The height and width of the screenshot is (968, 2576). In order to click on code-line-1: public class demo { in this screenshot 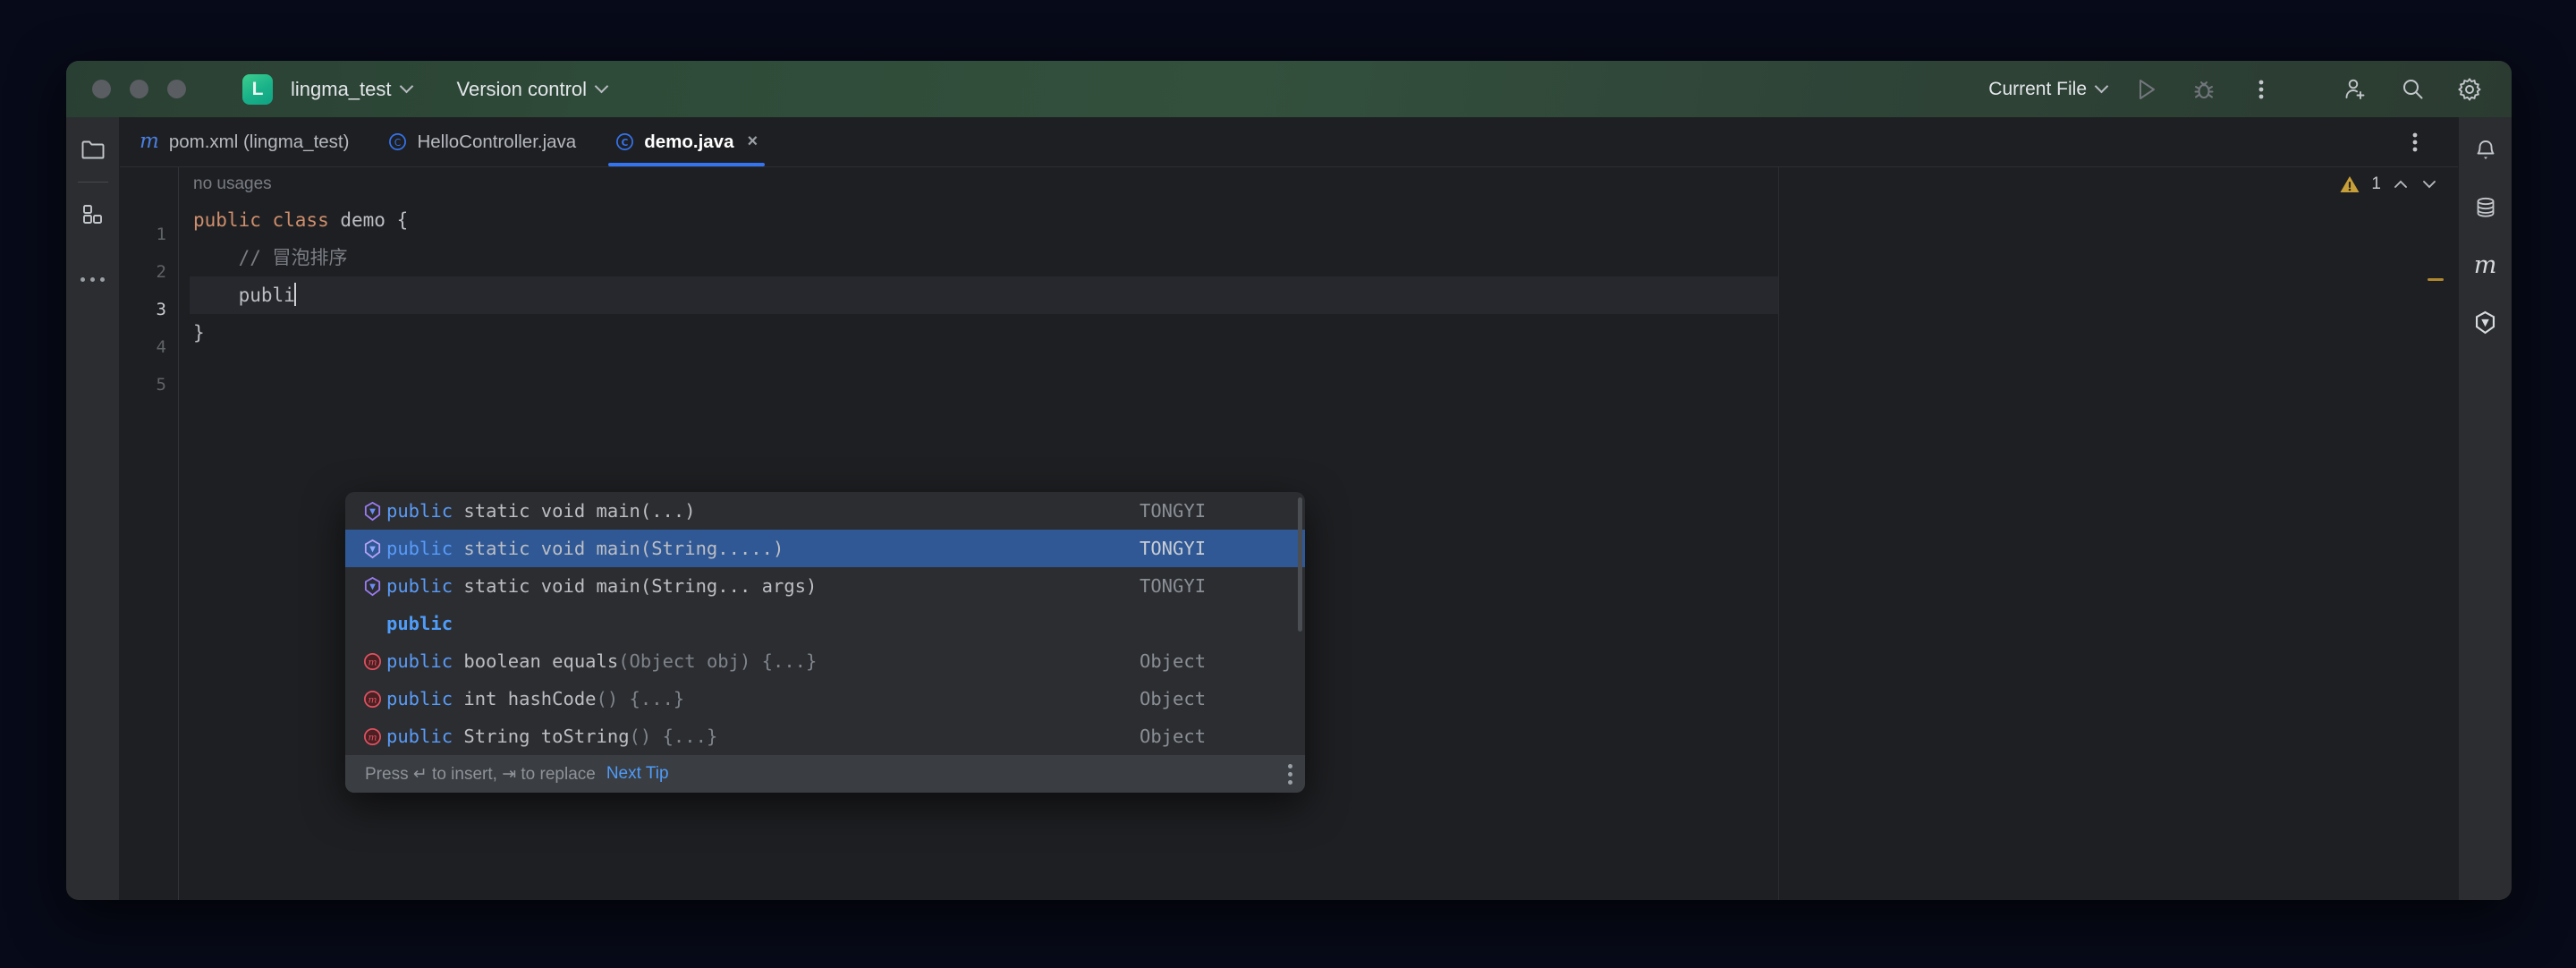, I will do `click(984, 220)`.